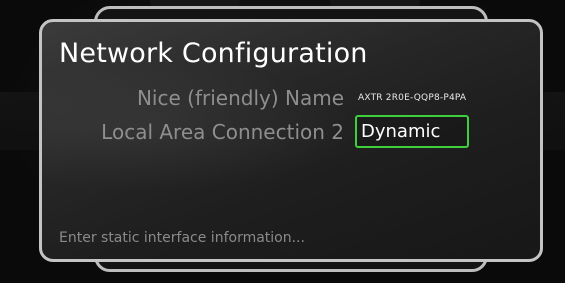 Image resolution: width=565 pixels, height=283 pixels. Describe the element at coordinates (412, 98) in the screenshot. I see `friendly-name-value: AXTR 2R0E-QQP8-P4PA` at that location.